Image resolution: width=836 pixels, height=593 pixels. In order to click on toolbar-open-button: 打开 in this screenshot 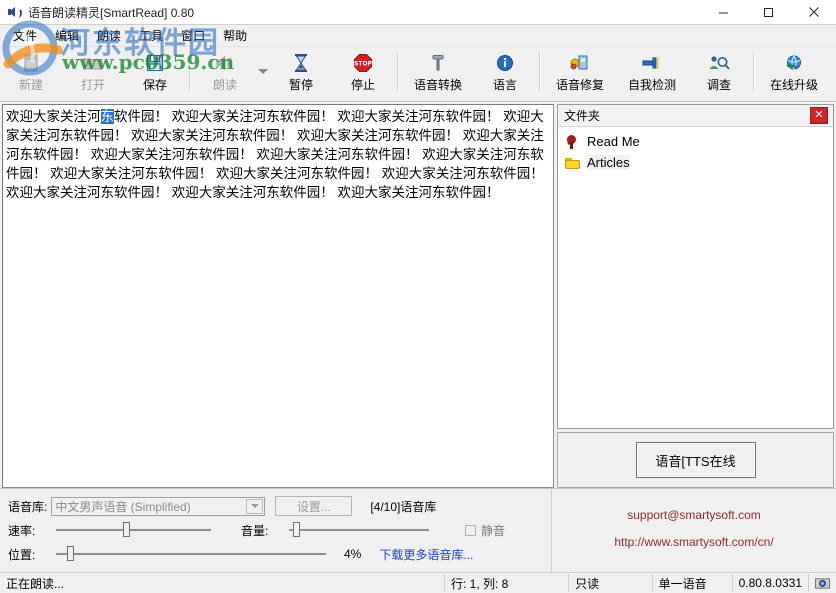, I will do `click(93, 72)`.